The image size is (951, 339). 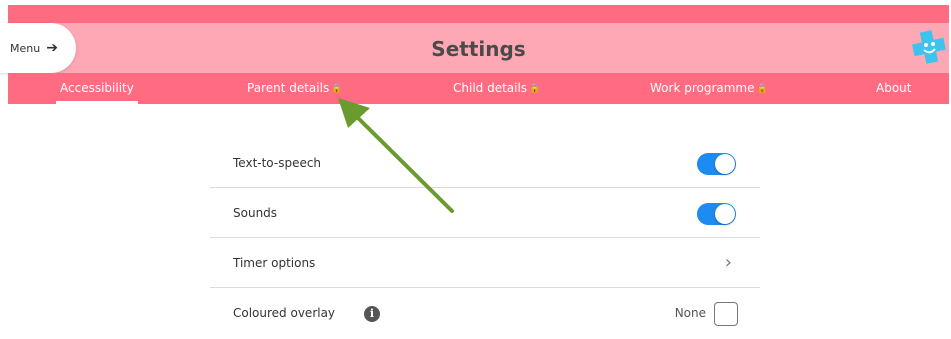 What do you see at coordinates (728, 262) in the screenshot?
I see `chevron-right-icon: ›` at bounding box center [728, 262].